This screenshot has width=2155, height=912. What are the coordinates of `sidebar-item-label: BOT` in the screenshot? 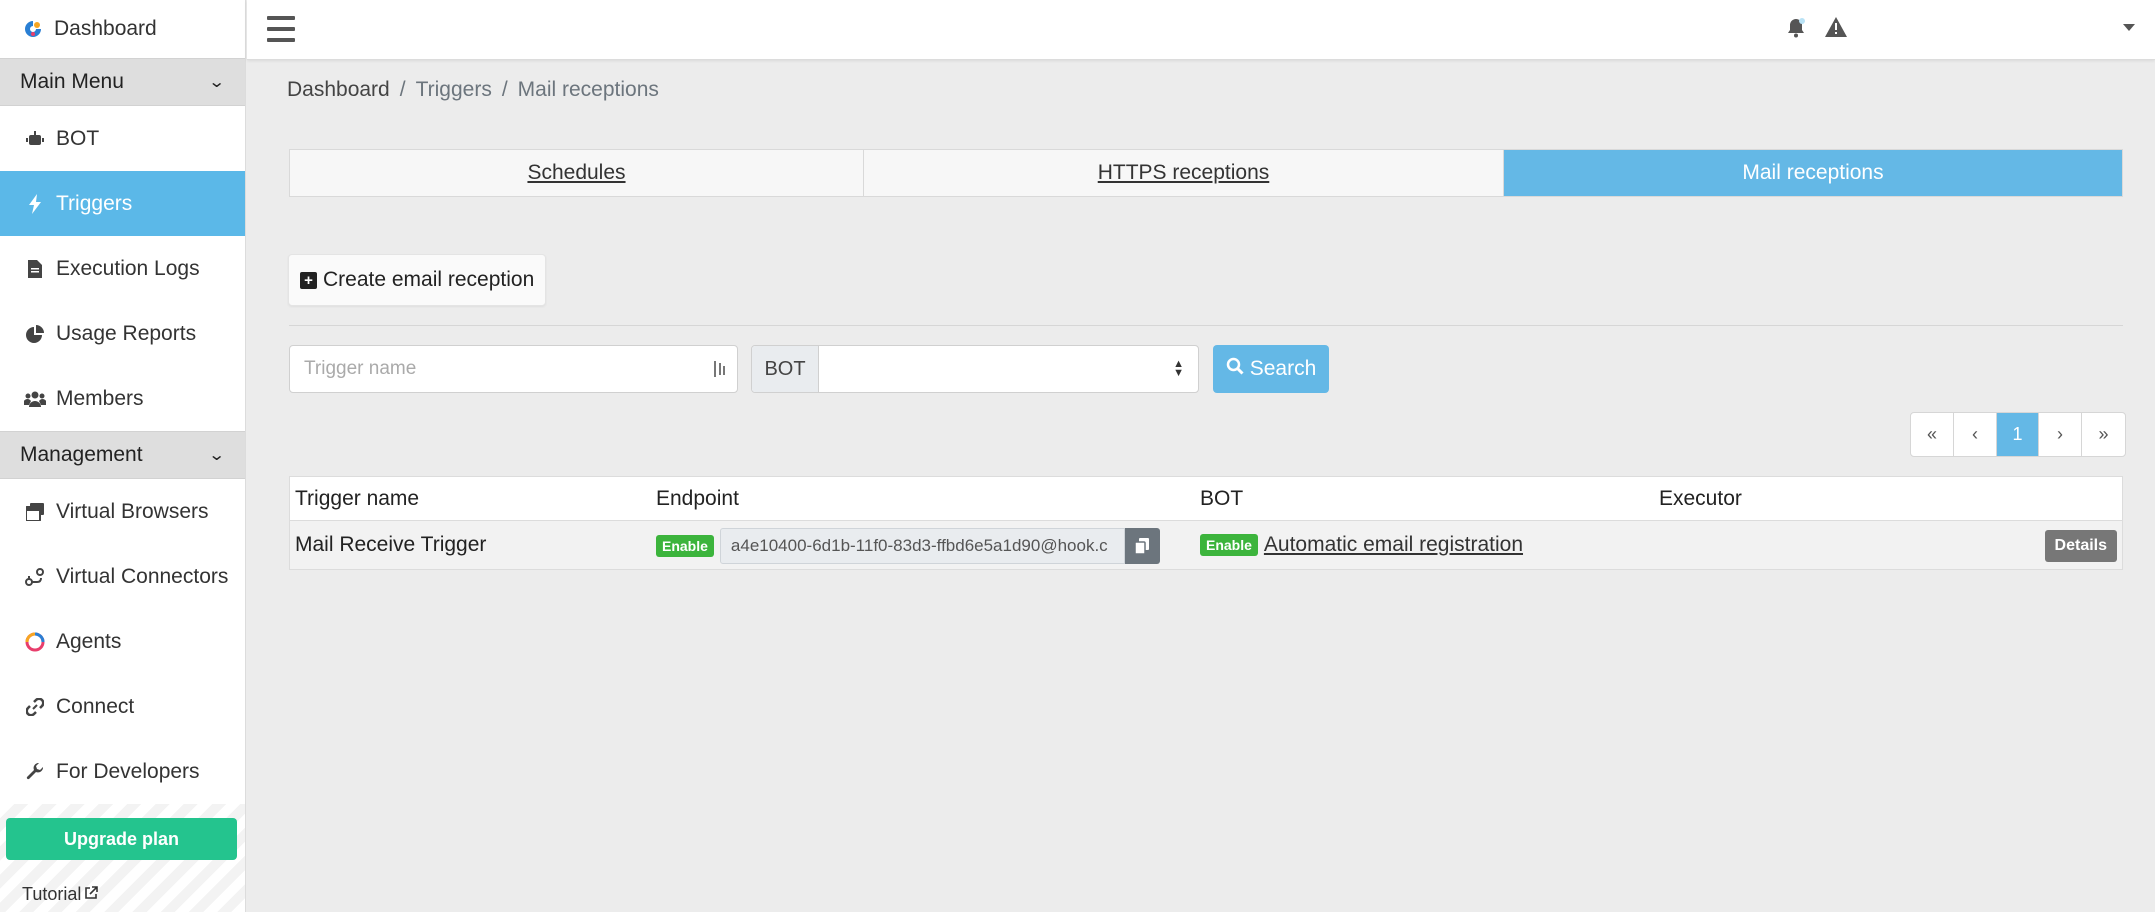 It's located at (78, 138).